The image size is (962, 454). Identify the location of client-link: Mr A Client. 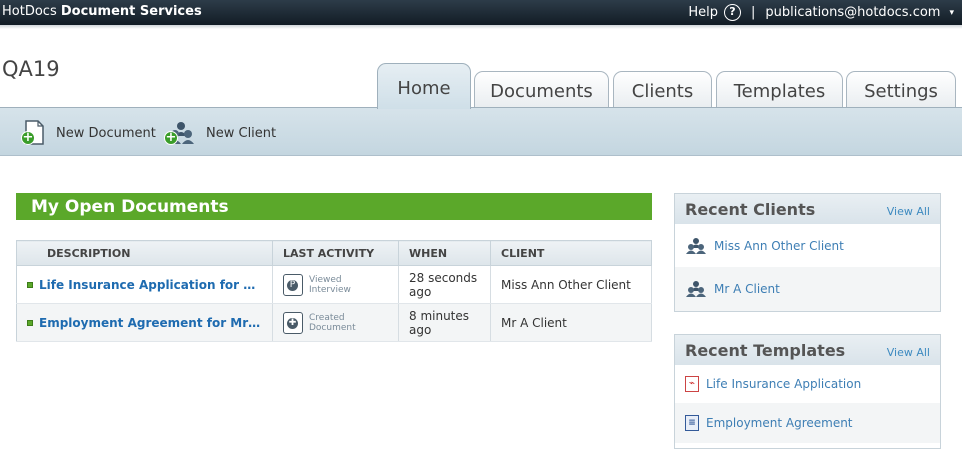
(747, 289).